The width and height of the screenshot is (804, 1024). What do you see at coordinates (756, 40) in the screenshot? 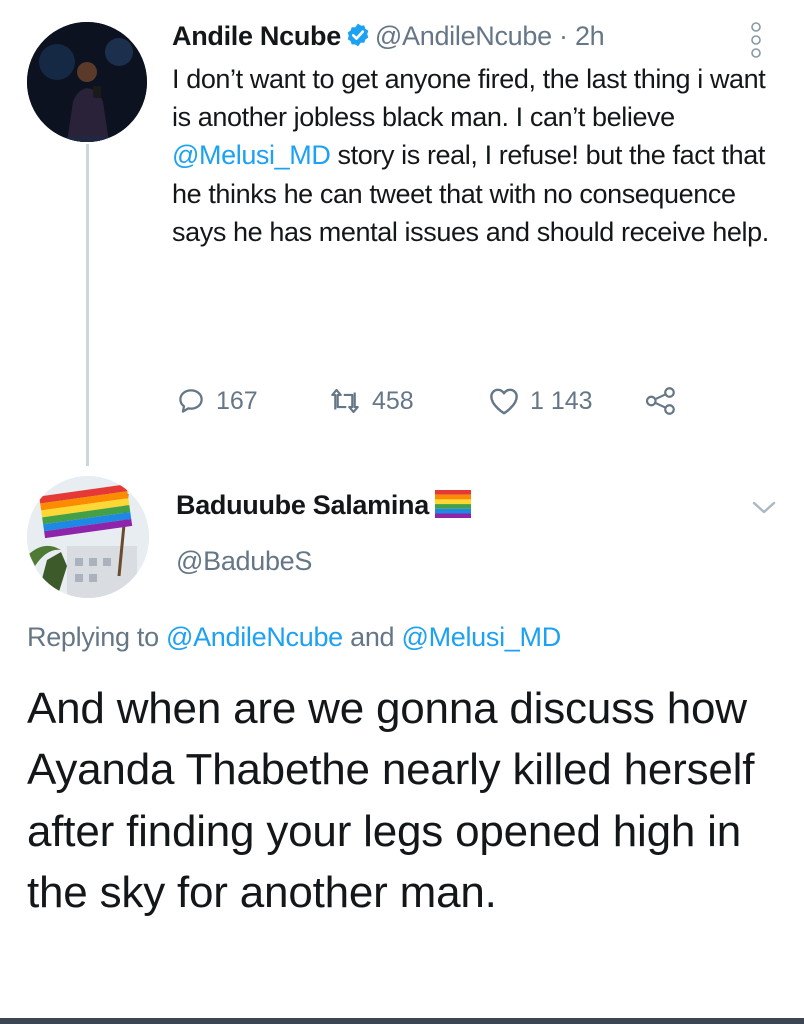
I see `more-dots-icon` at bounding box center [756, 40].